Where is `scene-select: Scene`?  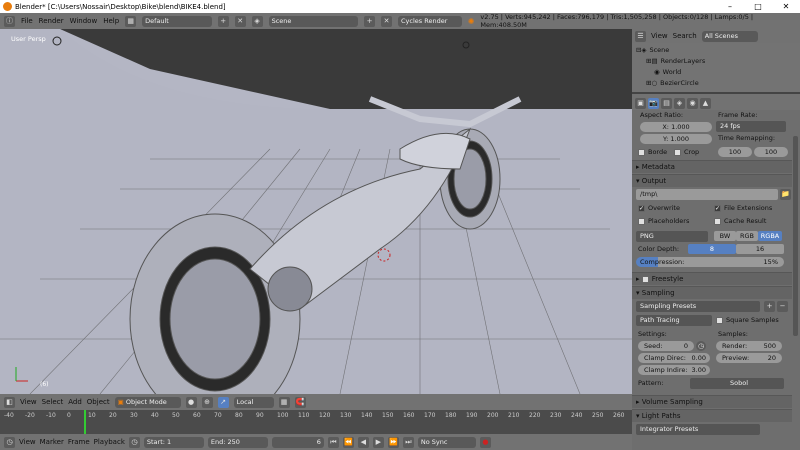 scene-select: Scene is located at coordinates (313, 21).